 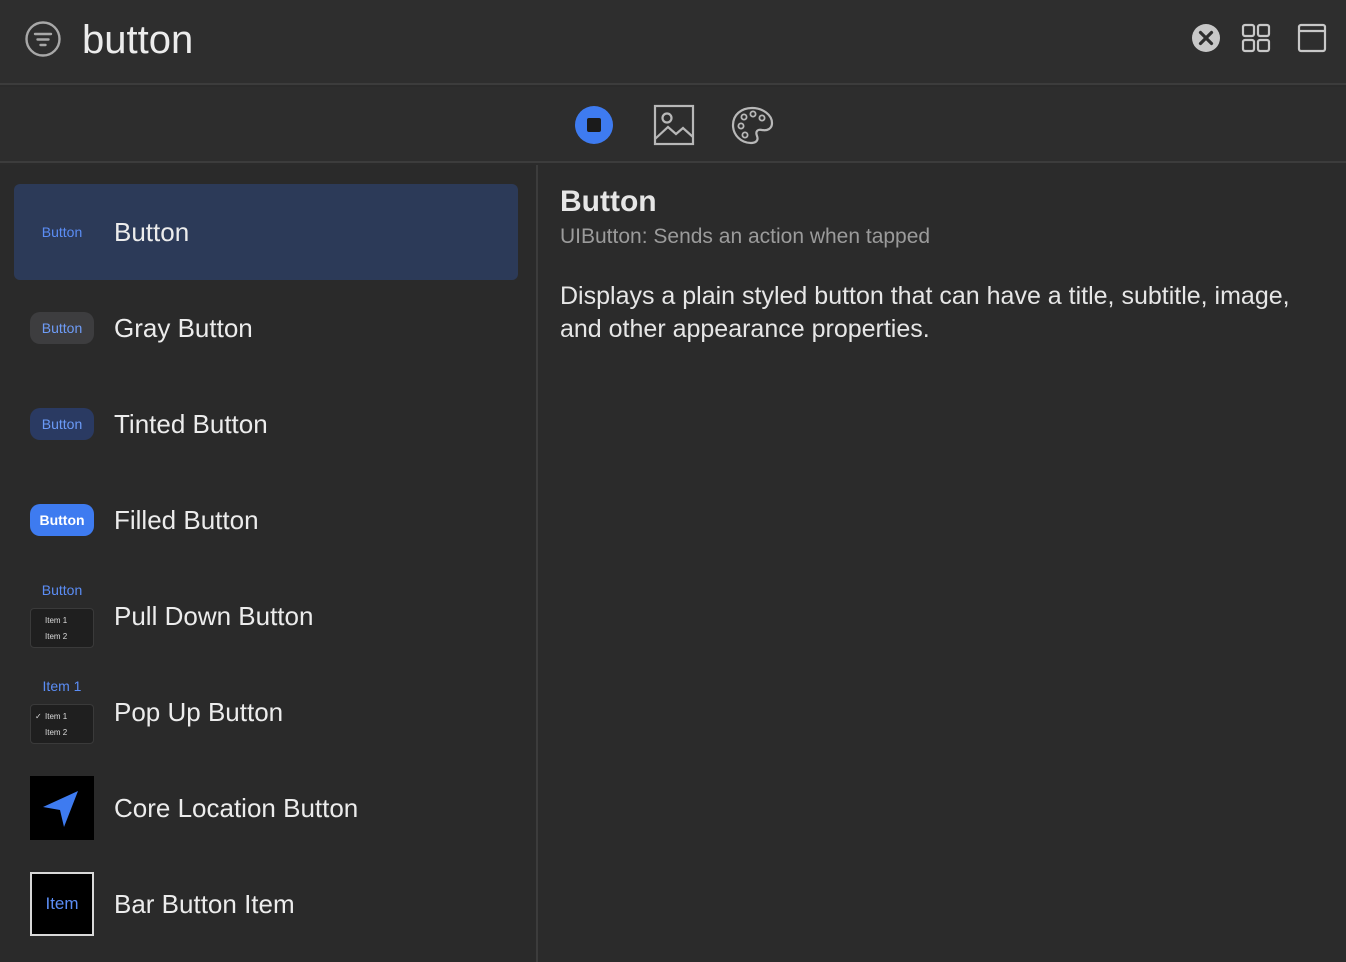 I want to click on pop-up-button-thumbnail: Item 1 ✓ Item 1 Item 2, so click(x=62, y=711).